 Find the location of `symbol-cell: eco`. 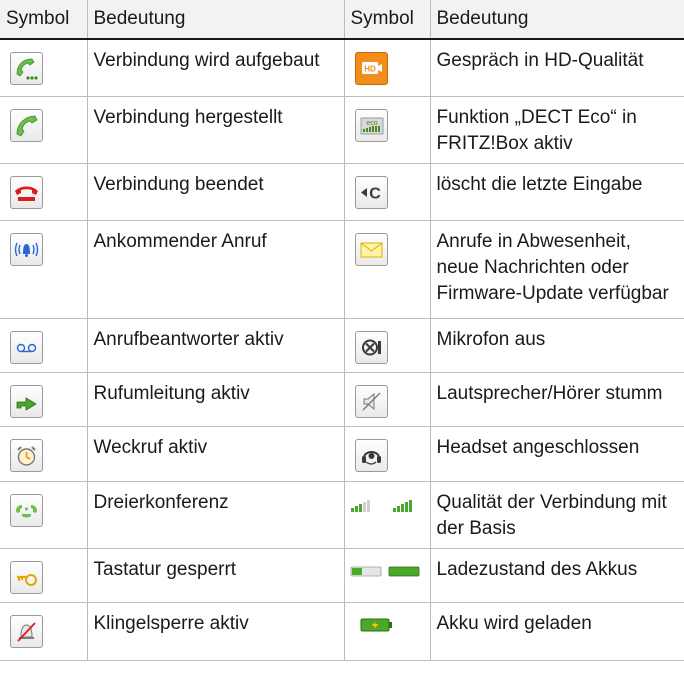

symbol-cell: eco is located at coordinates (386, 130).